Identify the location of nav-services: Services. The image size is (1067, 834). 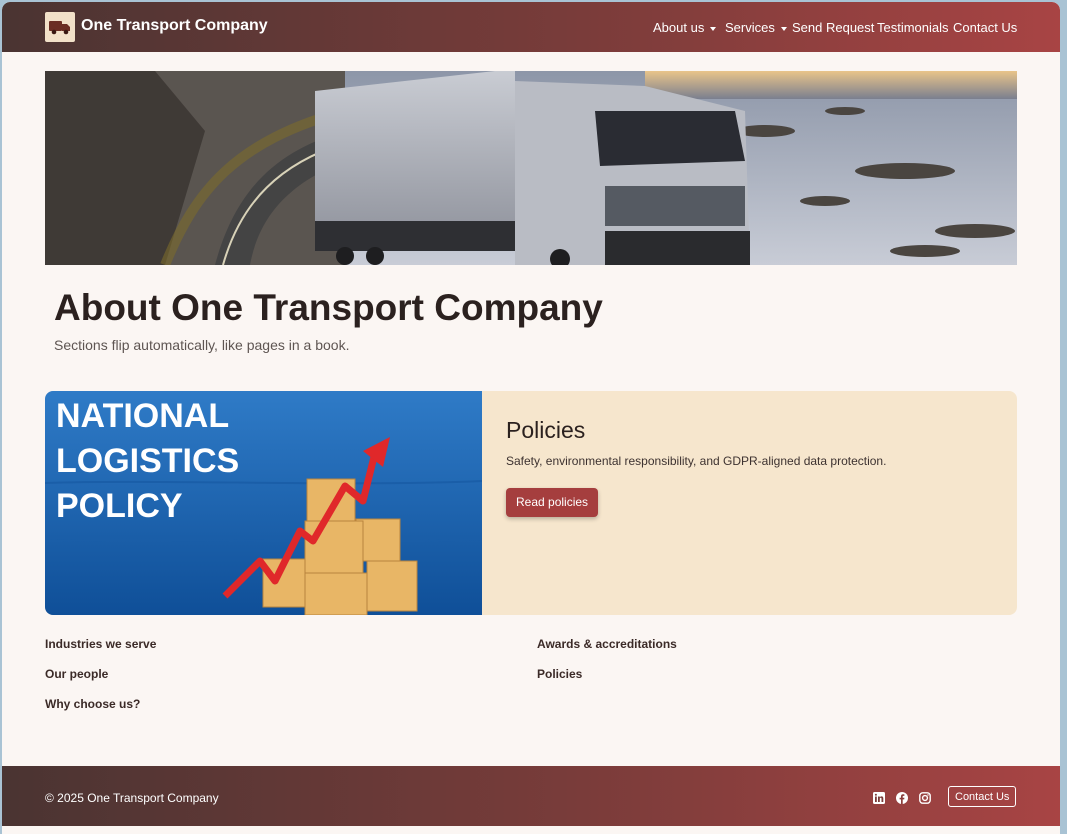
(756, 27).